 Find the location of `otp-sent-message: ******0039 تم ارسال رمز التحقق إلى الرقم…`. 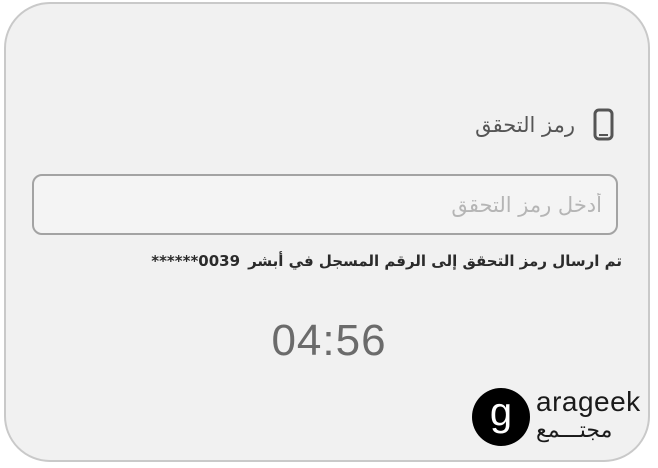

otp-sent-message: ******0039 تم ارسال رمز التحقق إلى الرقم… is located at coordinates (386, 261).